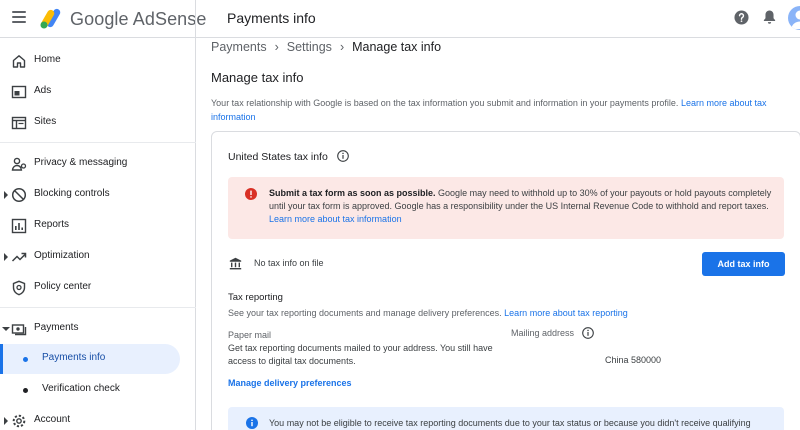  What do you see at coordinates (19, 61) in the screenshot?
I see `home-icon` at bounding box center [19, 61].